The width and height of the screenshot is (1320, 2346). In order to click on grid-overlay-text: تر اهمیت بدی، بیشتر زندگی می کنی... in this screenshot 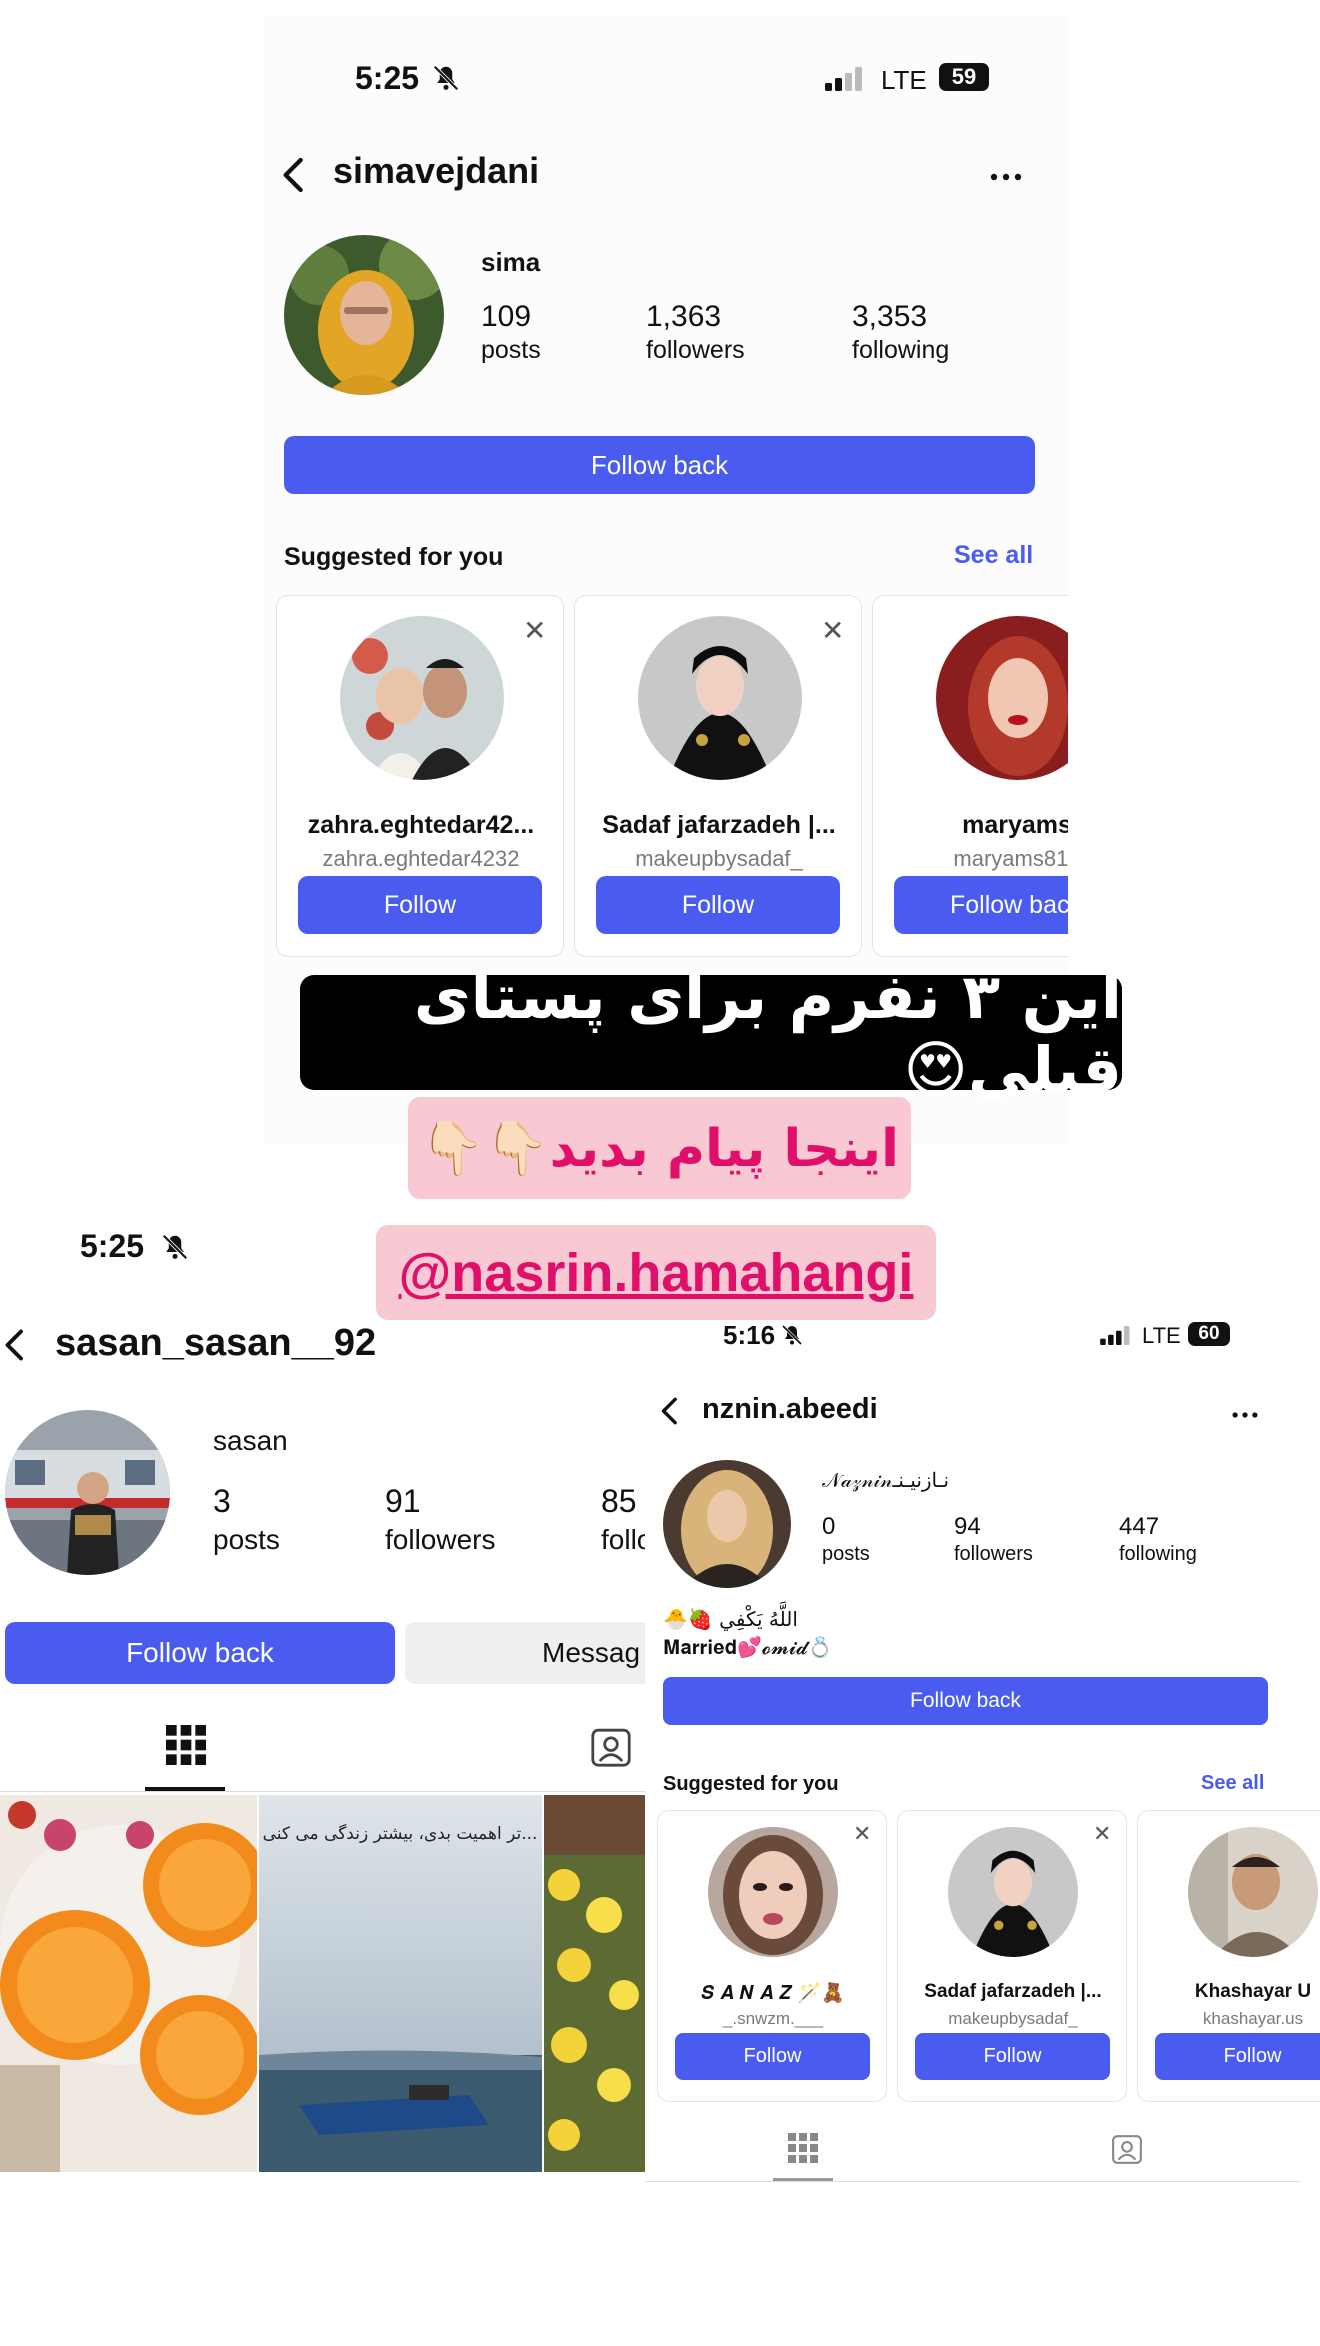, I will do `click(400, 1833)`.